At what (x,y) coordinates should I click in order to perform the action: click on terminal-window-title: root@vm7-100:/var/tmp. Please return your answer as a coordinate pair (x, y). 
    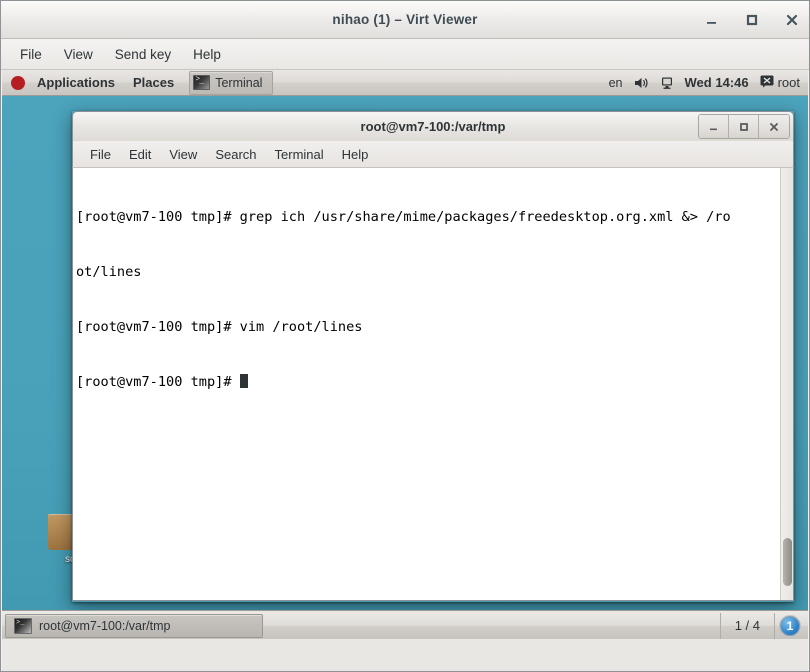
    Looking at the image, I should click on (433, 126).